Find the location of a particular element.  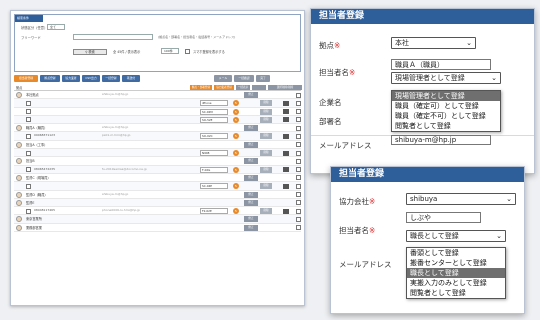

table-row: 東京営業所 修正 is located at coordinates (157, 219).